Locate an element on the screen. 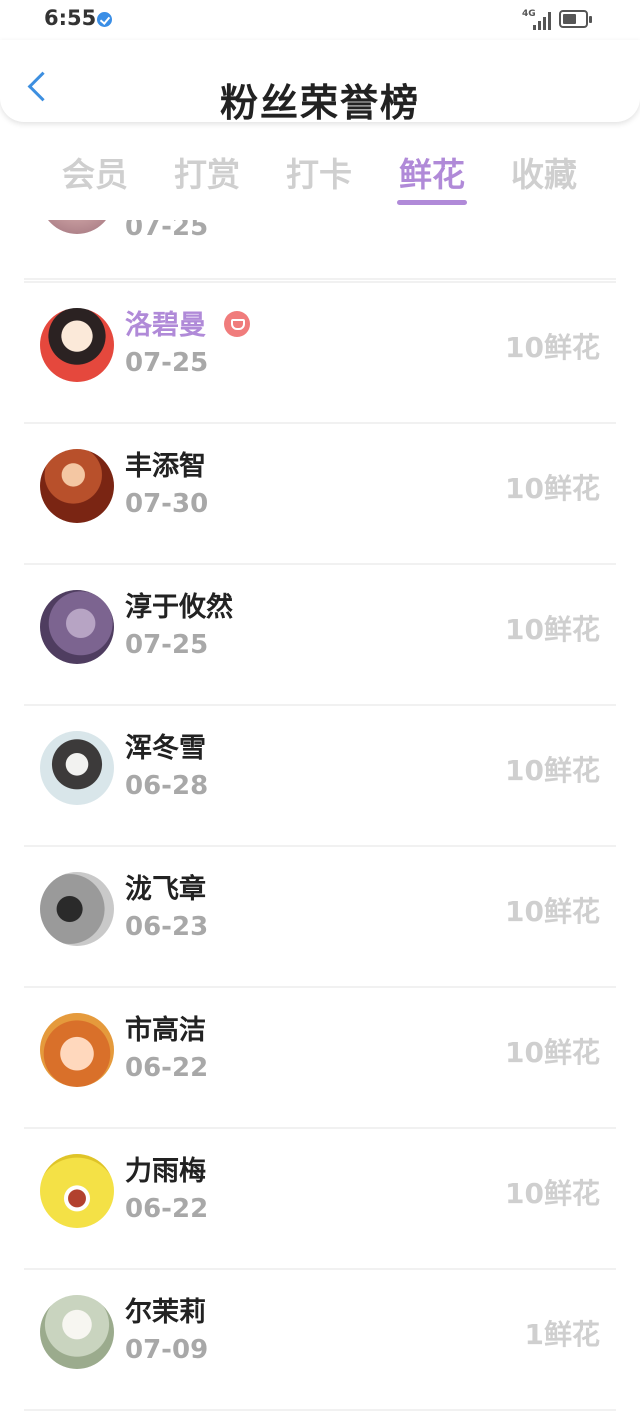 The width and height of the screenshot is (640, 1422). tab-flowers: 鲜花 is located at coordinates (432, 172).